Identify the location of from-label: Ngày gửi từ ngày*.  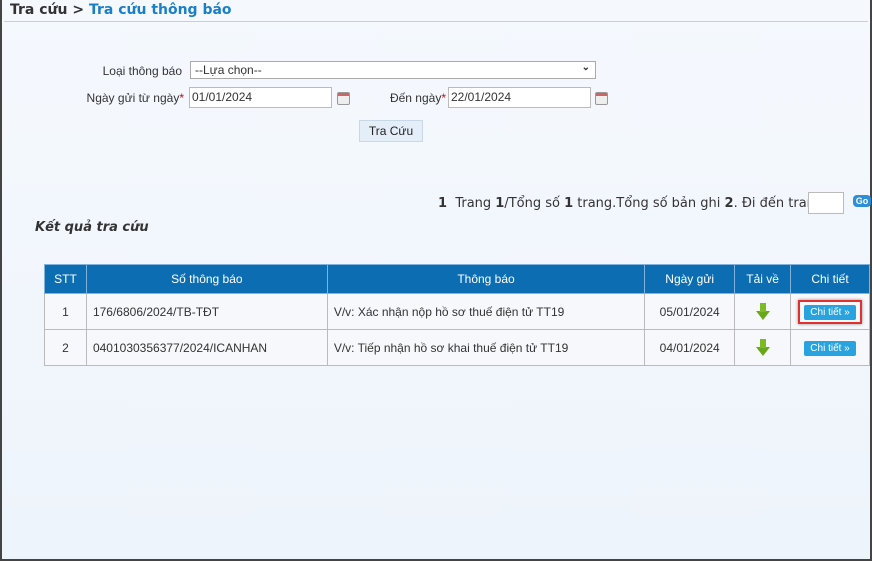
(128, 98).